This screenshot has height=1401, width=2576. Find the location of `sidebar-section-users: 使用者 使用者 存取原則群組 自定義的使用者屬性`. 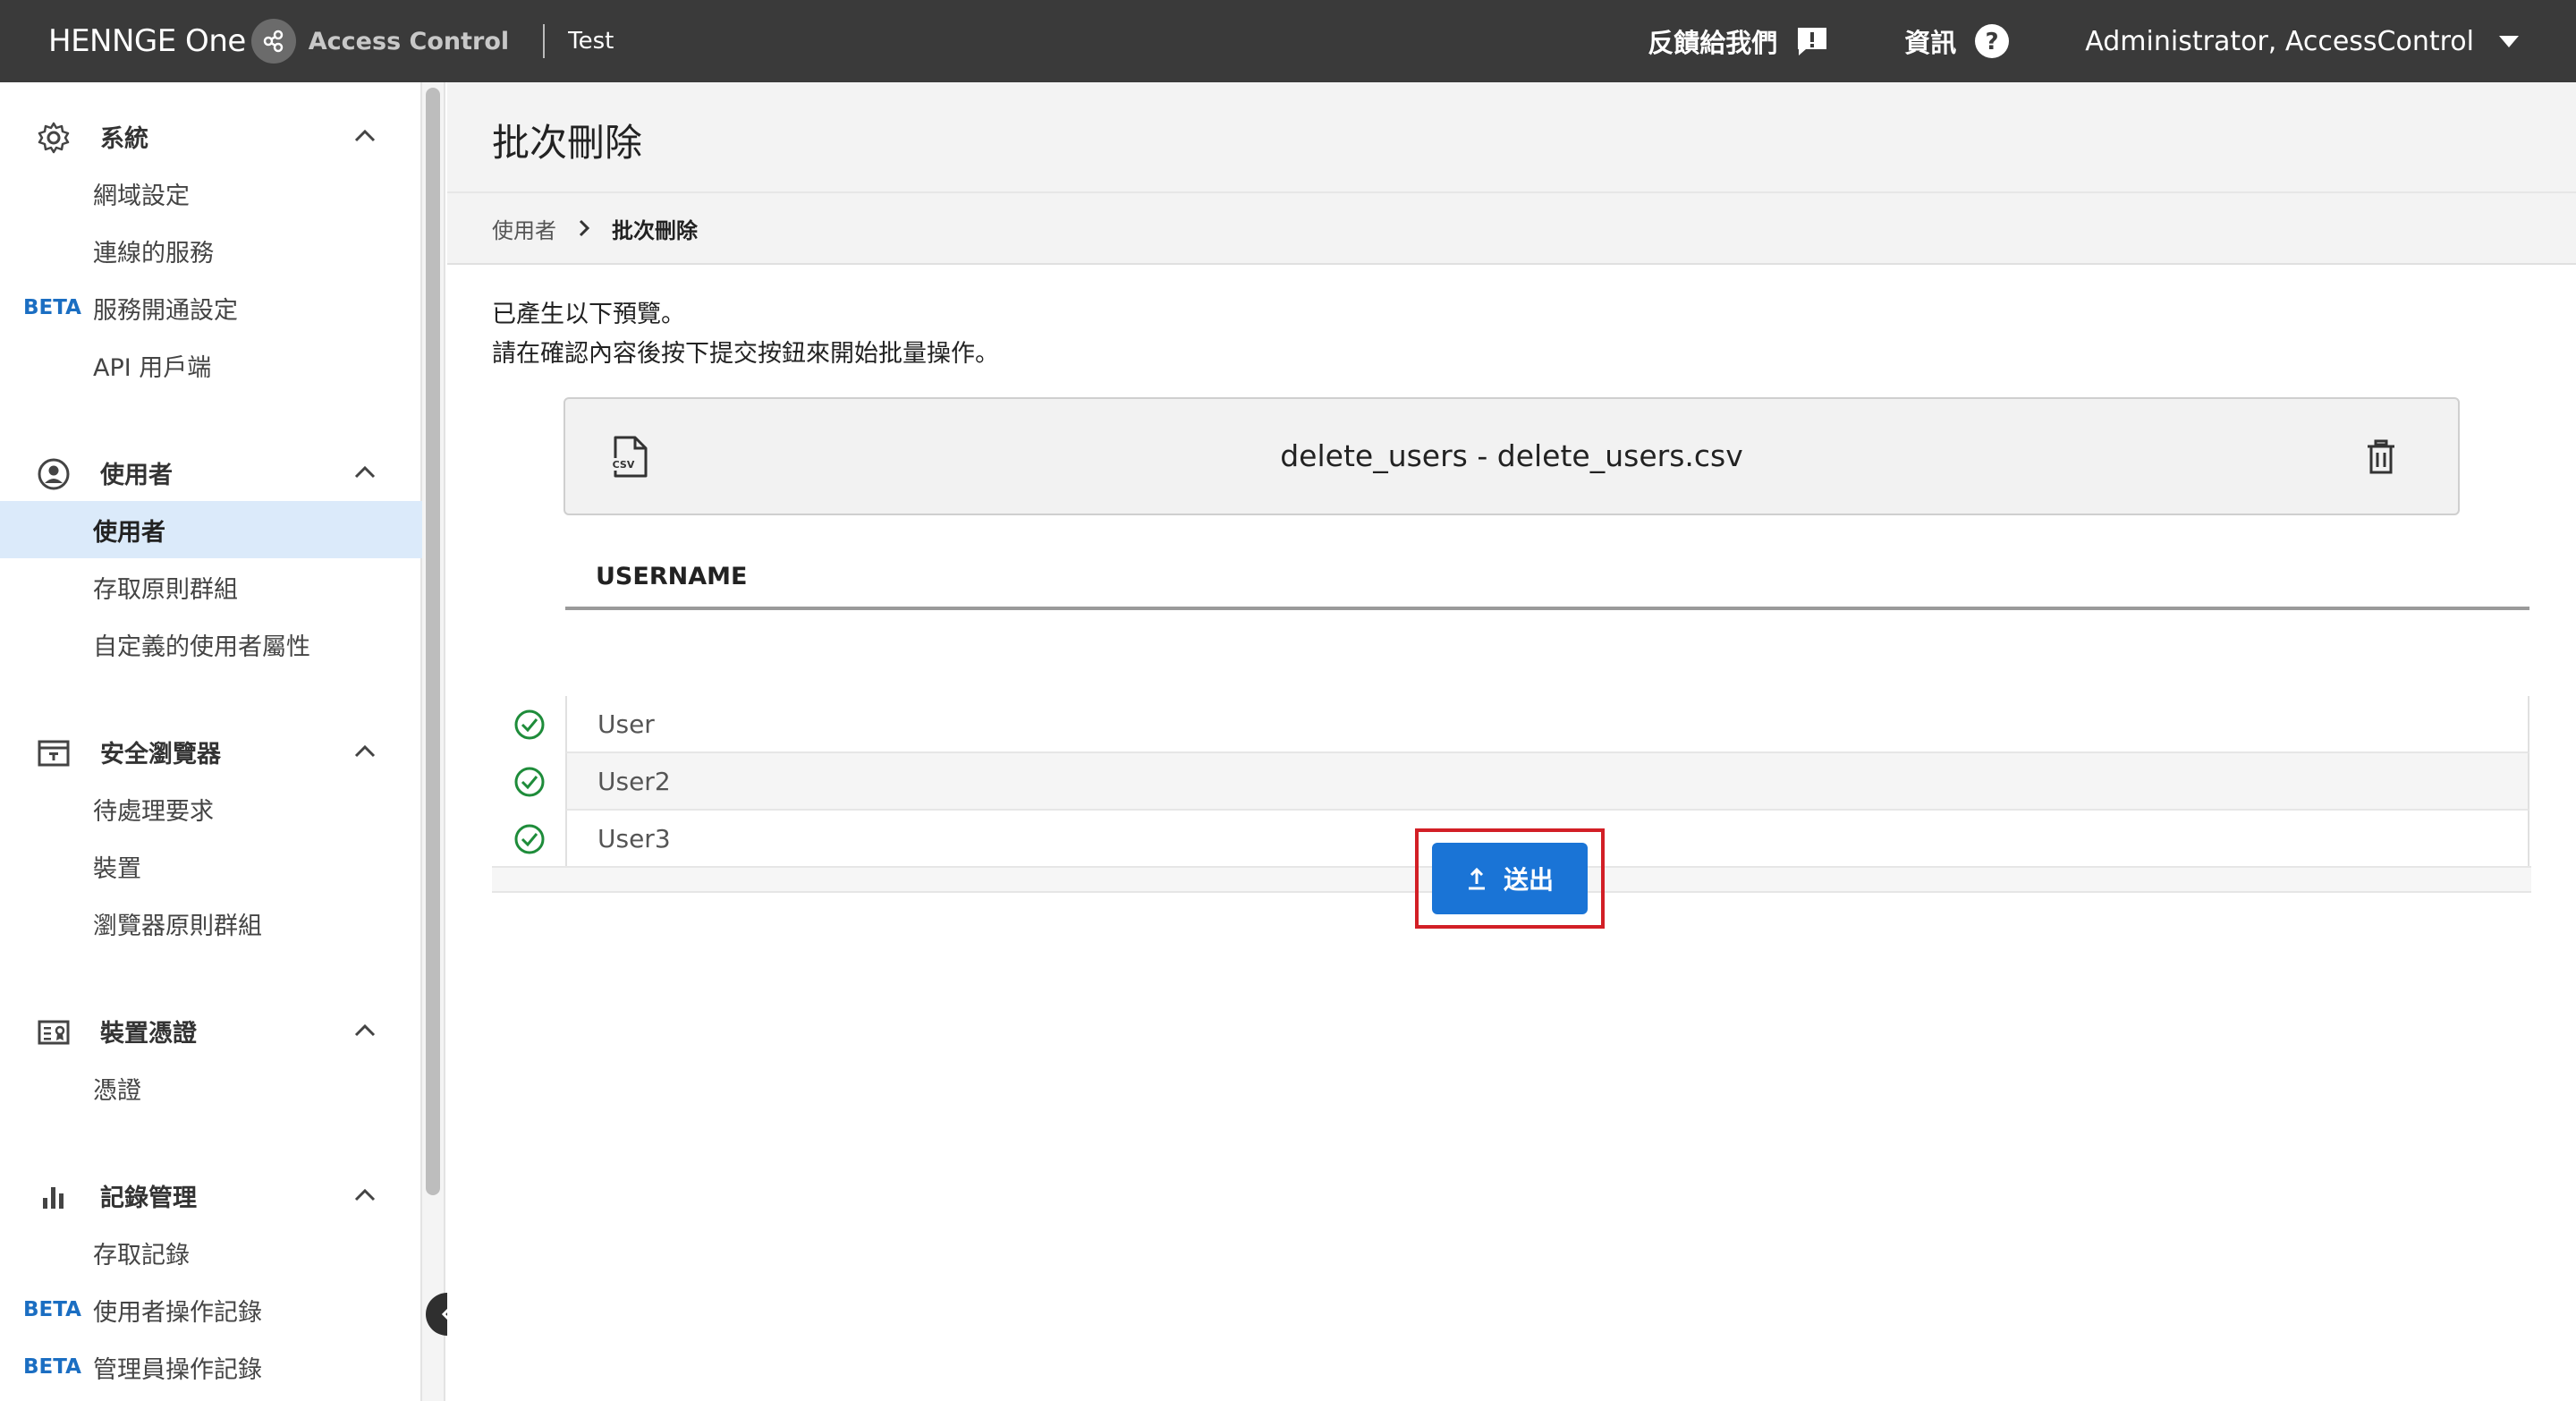

sidebar-section-users: 使用者 使用者 存取原則群組 自定義的使用者屬性 is located at coordinates (211, 558).